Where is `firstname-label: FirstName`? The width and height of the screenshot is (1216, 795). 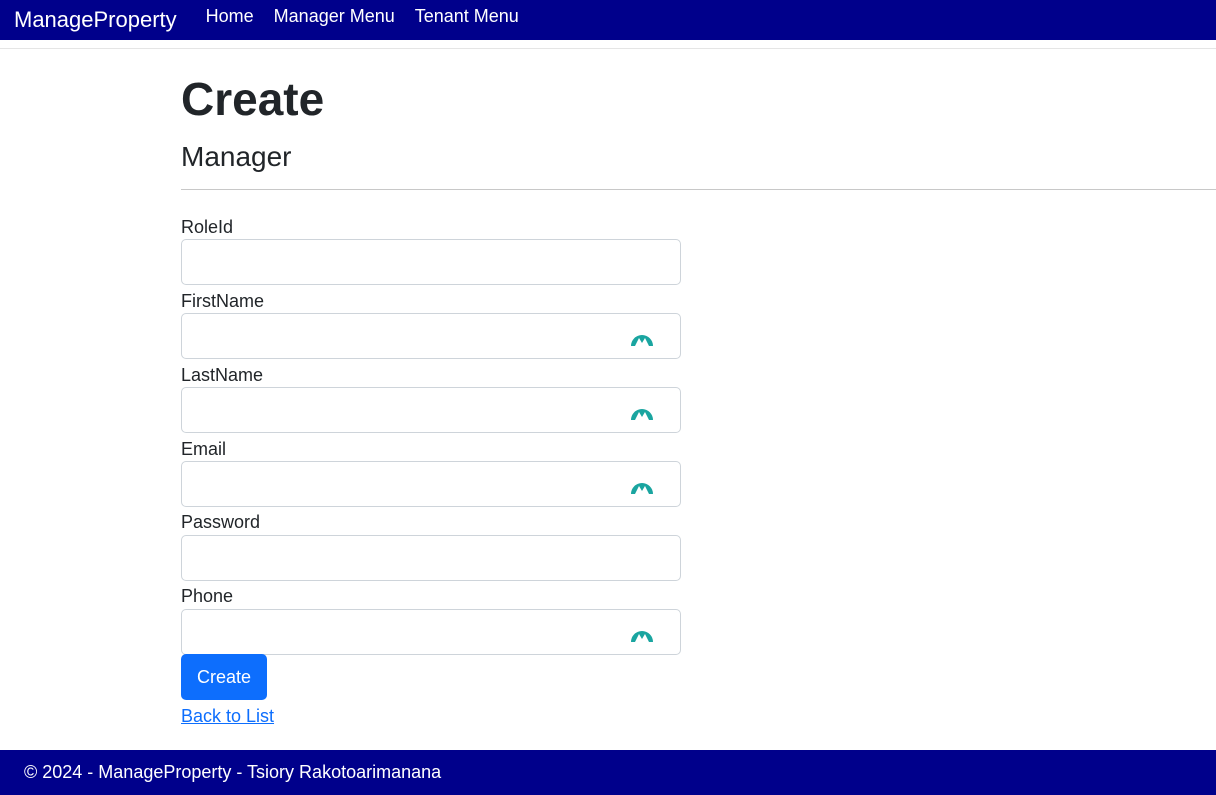
firstname-label: FirstName is located at coordinates (223, 301).